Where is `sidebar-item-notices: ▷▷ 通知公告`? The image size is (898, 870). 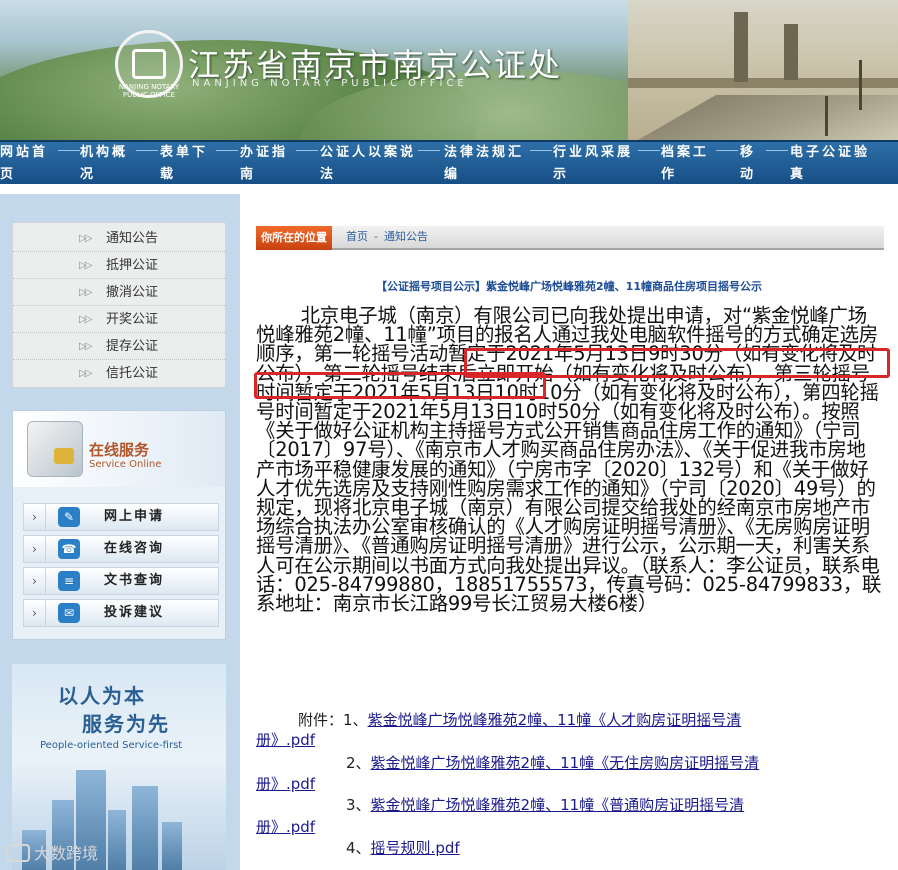 sidebar-item-notices: ▷▷ 通知公告 is located at coordinates (120, 238).